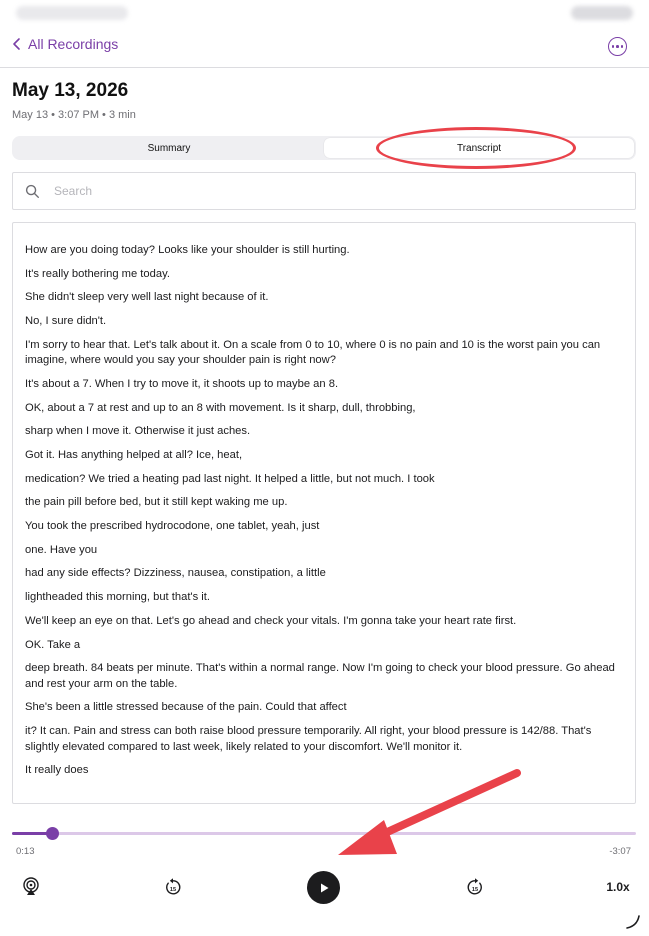  Describe the element at coordinates (53, 644) in the screenshot. I see `transcript-line: OK. Take a` at that location.